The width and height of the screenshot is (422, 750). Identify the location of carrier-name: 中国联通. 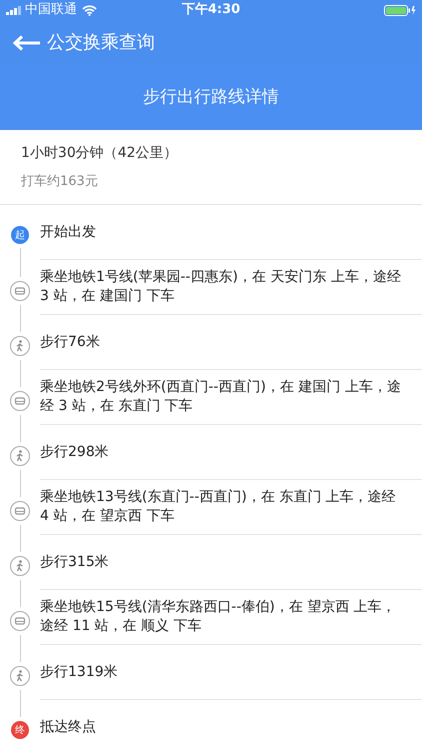
(51, 10).